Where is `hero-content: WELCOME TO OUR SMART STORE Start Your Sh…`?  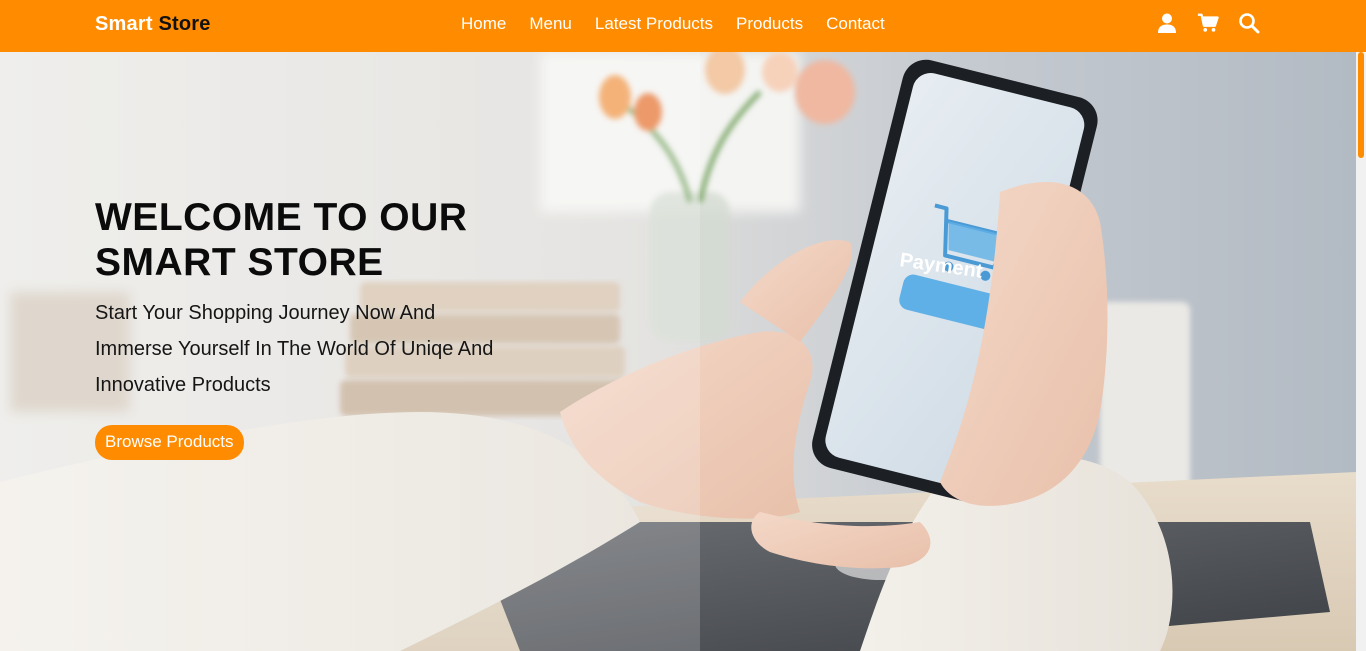
hero-content: WELCOME TO OUR SMART STORE Start Your Sh… is located at coordinates (315, 327).